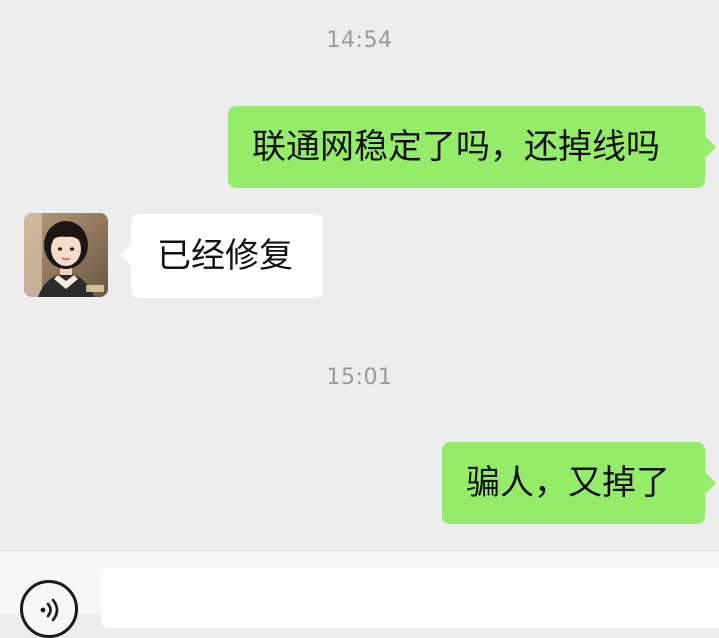  What do you see at coordinates (410, 598) in the screenshot?
I see `message-text-input` at bounding box center [410, 598].